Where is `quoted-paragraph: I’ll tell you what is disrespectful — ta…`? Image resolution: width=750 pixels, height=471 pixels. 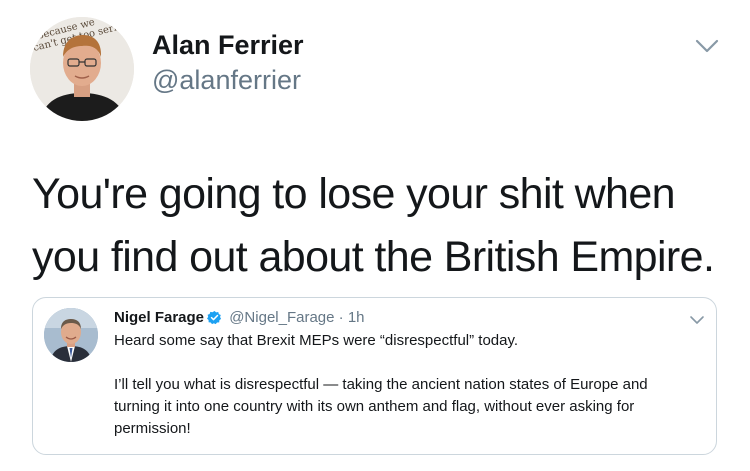
quoted-paragraph: I’ll tell you what is disrespectful — ta… is located at coordinates (414, 407).